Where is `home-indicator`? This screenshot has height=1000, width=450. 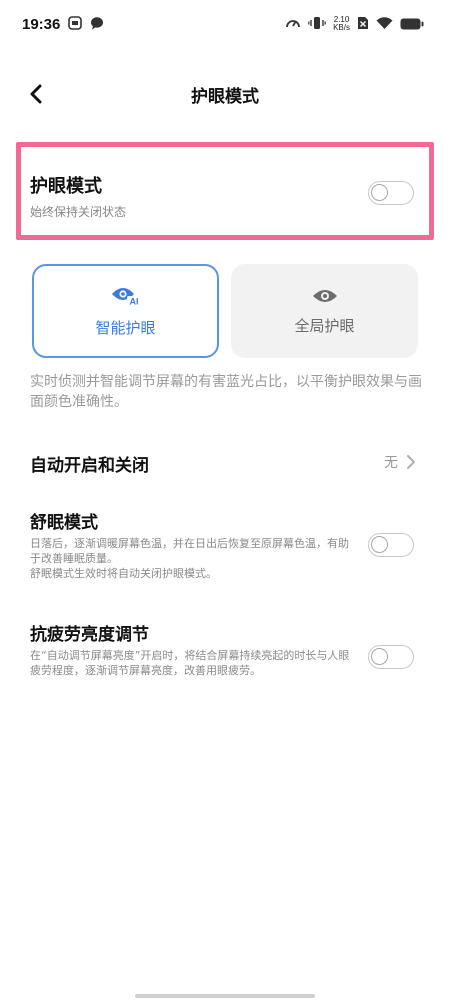
home-indicator is located at coordinates (225, 996).